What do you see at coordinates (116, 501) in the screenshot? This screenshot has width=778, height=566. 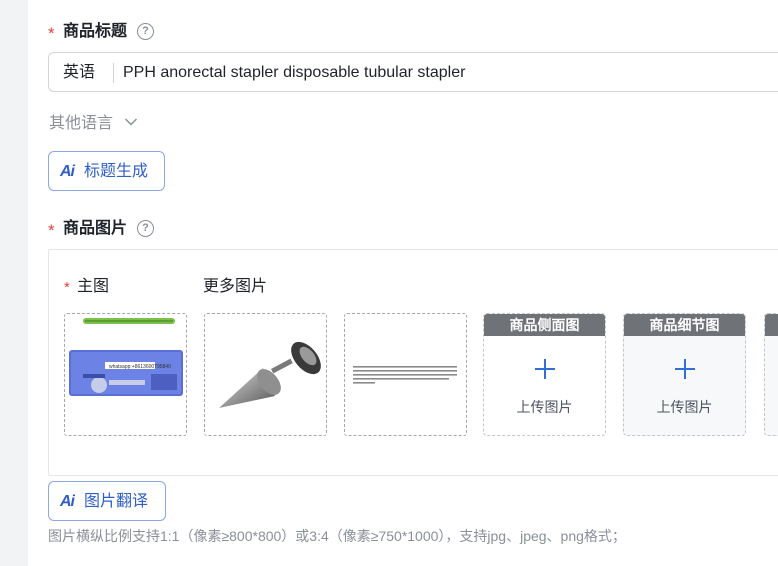 I see `ai-image-translate-label: 图片翻译` at bounding box center [116, 501].